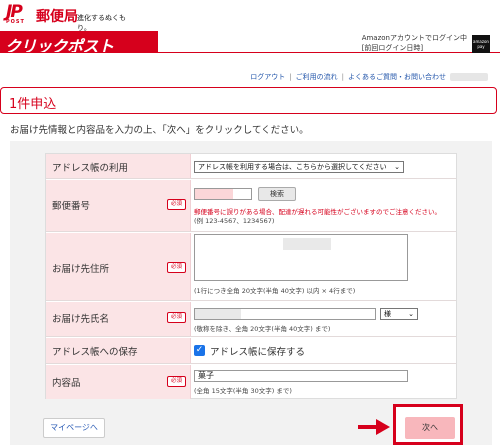 The width and height of the screenshot is (500, 445). I want to click on postal-code-input, so click(223, 194).